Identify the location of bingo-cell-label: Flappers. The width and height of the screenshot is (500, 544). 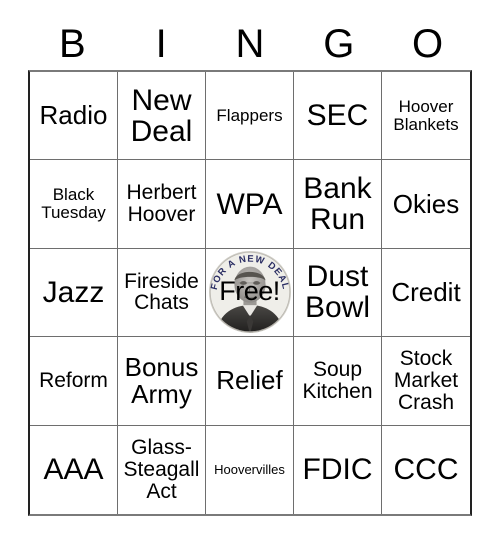
(249, 115).